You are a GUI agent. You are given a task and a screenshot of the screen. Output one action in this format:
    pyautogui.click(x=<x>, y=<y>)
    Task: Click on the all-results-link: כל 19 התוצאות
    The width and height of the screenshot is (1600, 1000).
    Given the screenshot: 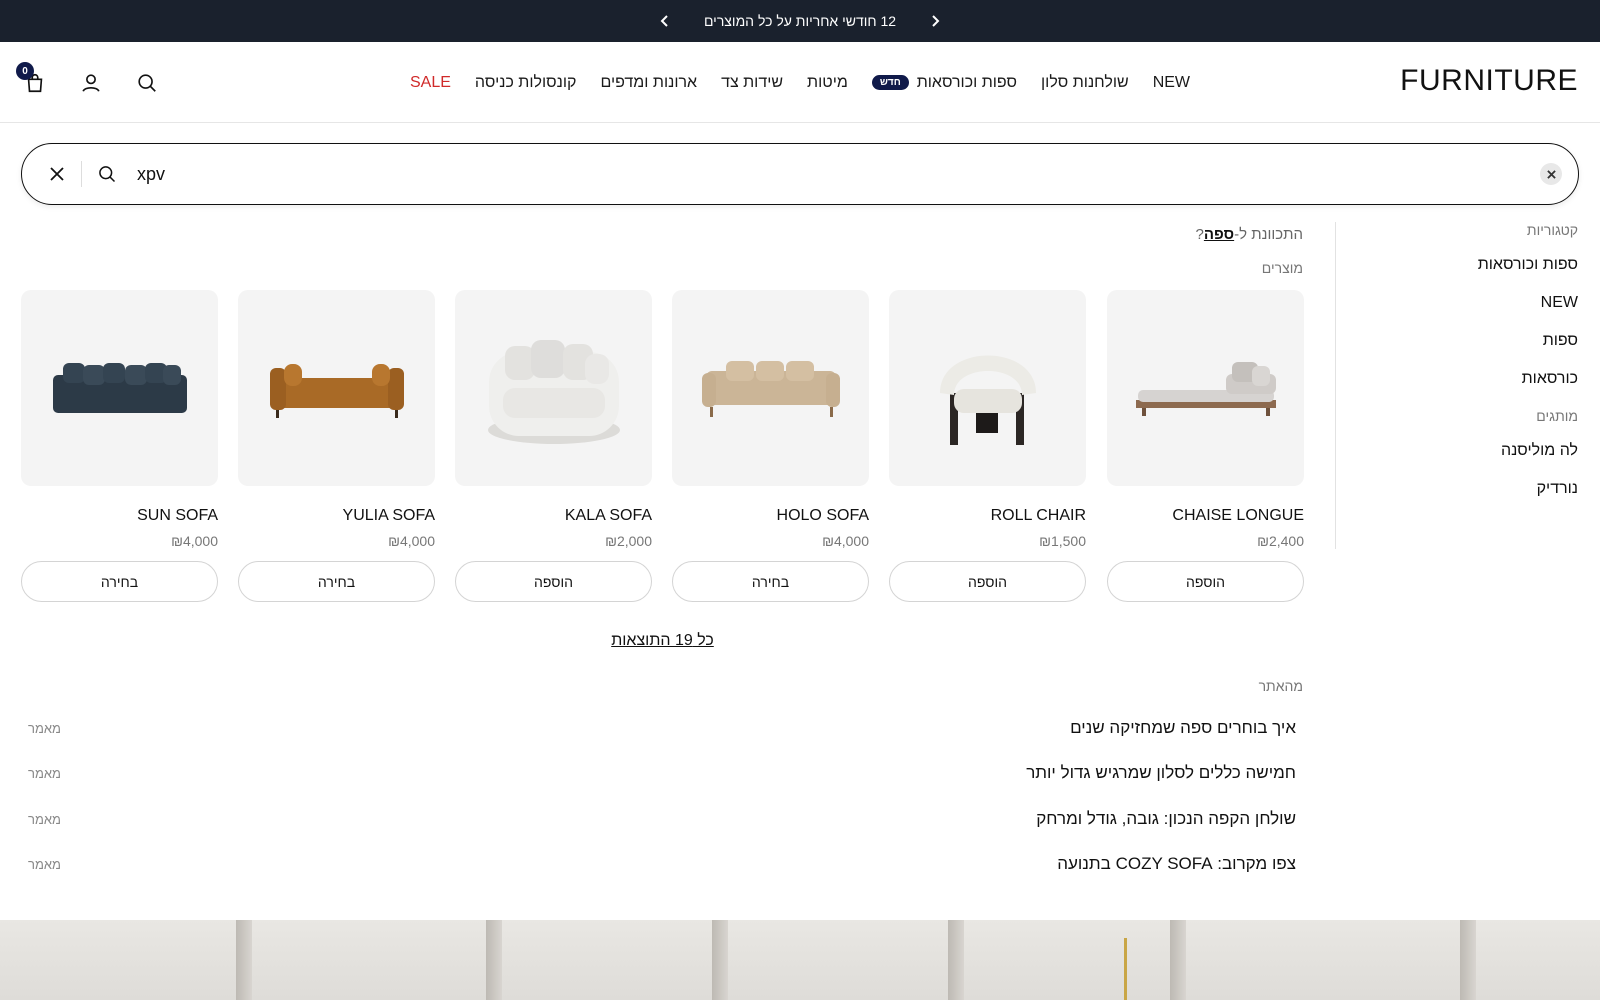 What is the action you would take?
    pyautogui.click(x=662, y=641)
    